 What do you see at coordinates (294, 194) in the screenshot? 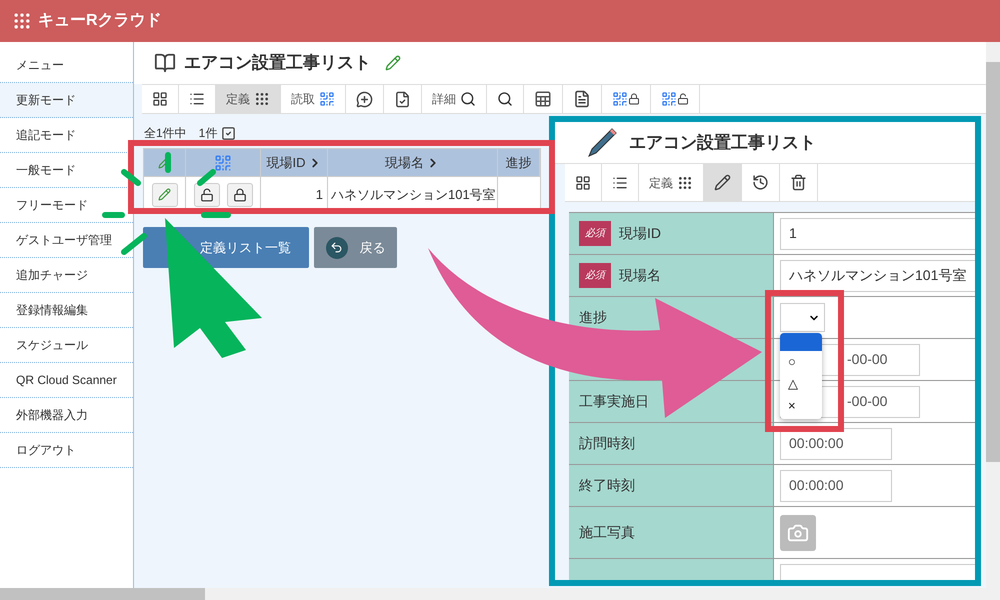
I see `table-cell: 1` at bounding box center [294, 194].